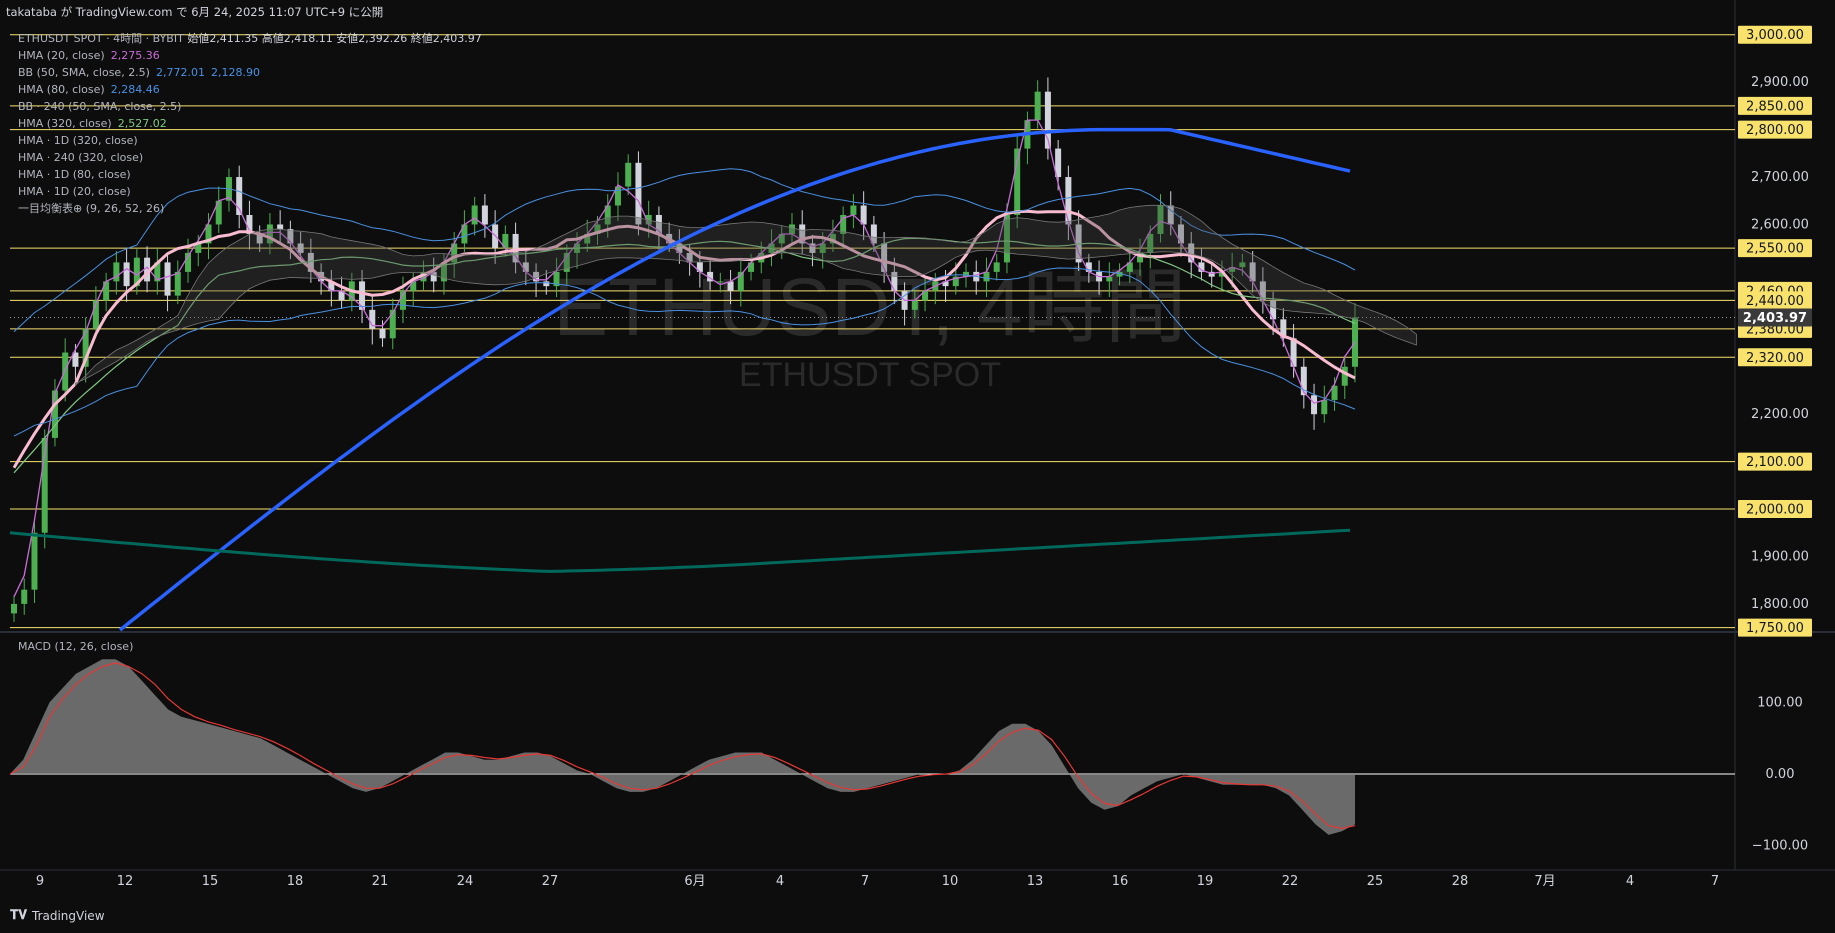  What do you see at coordinates (380, 881) in the screenshot?
I see `time-tick-label: 21` at bounding box center [380, 881].